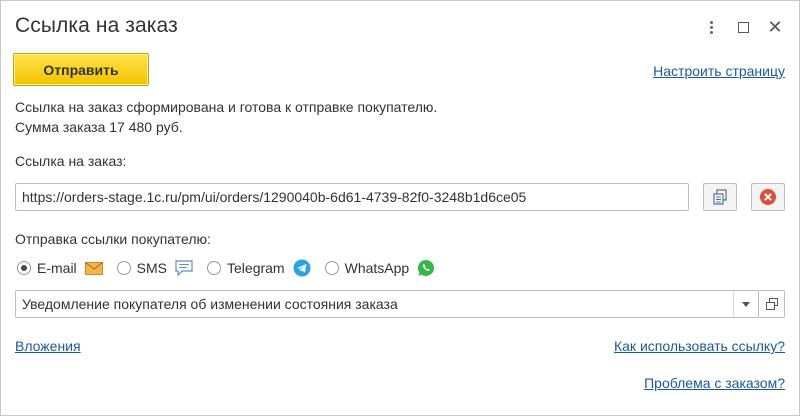 The height and width of the screenshot is (416, 800). What do you see at coordinates (113, 239) in the screenshot?
I see `send-options-label: Отправка ссылки покупателю:` at bounding box center [113, 239].